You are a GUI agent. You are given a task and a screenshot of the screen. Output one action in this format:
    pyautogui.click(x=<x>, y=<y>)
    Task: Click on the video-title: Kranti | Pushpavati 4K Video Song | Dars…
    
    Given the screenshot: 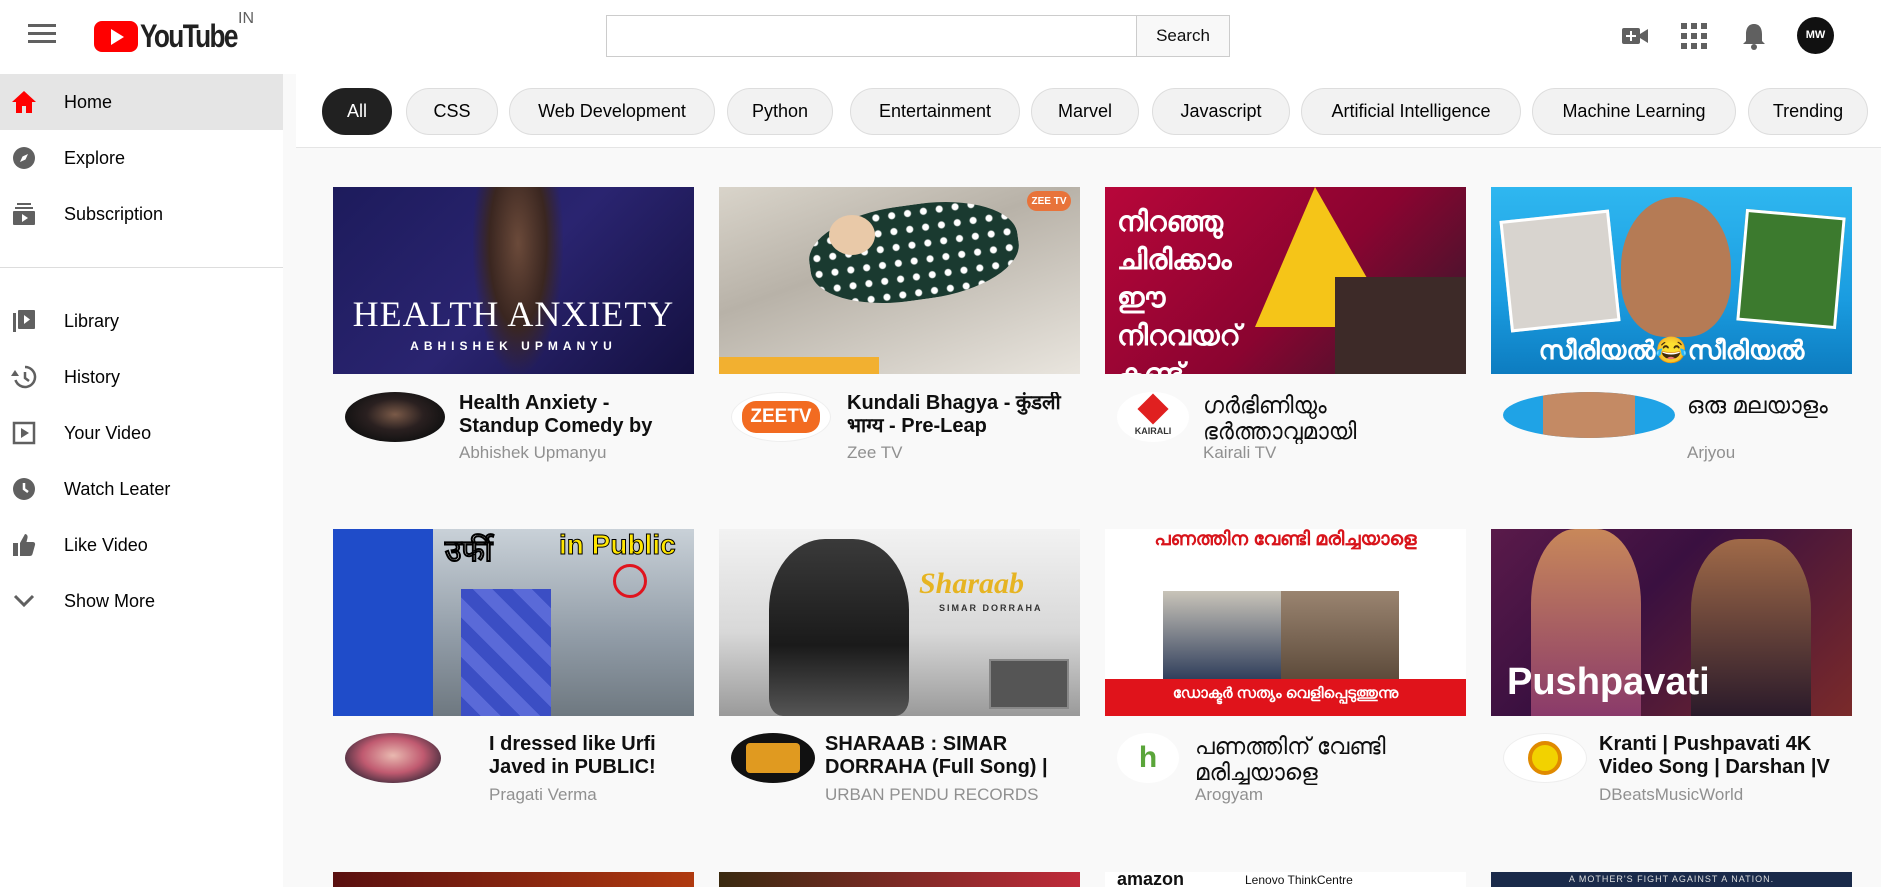 What is the action you would take?
    pyautogui.click(x=1718, y=756)
    